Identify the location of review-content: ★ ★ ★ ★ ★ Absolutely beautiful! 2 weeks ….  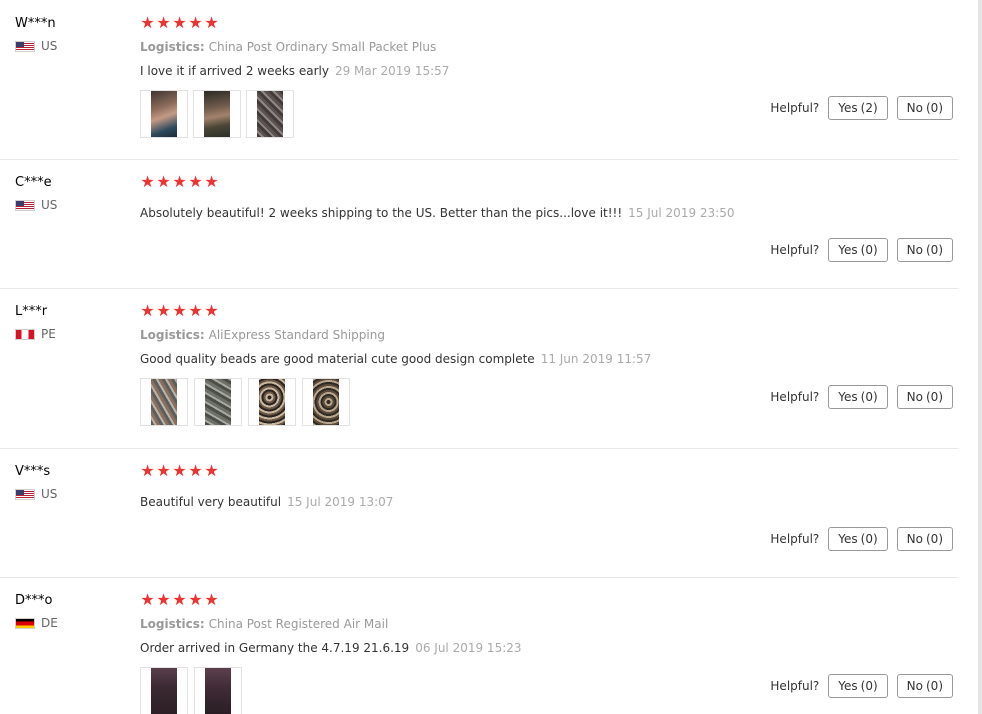
(440, 197).